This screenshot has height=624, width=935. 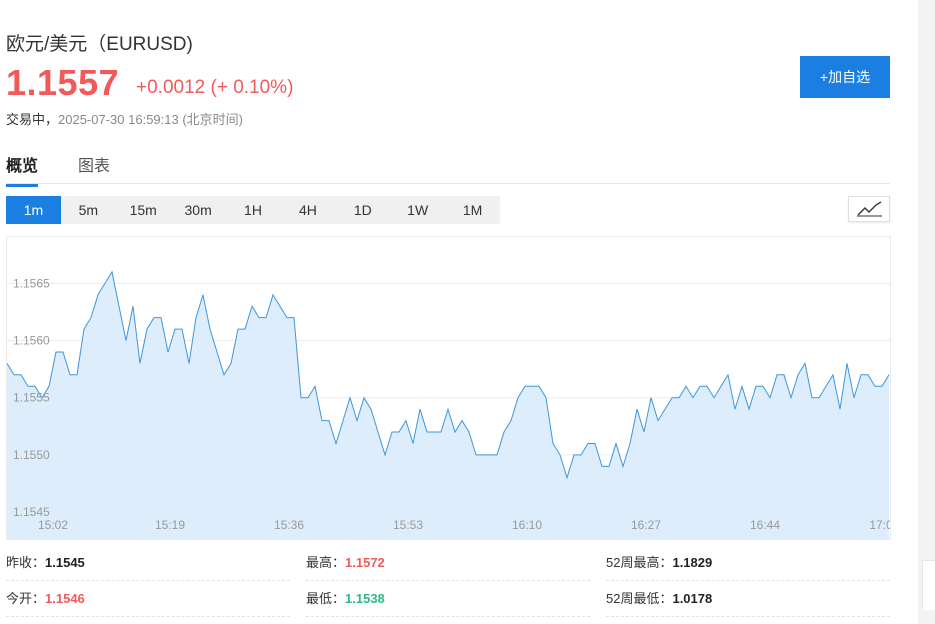 What do you see at coordinates (22, 169) in the screenshot?
I see `tab-overview: 概览` at bounding box center [22, 169].